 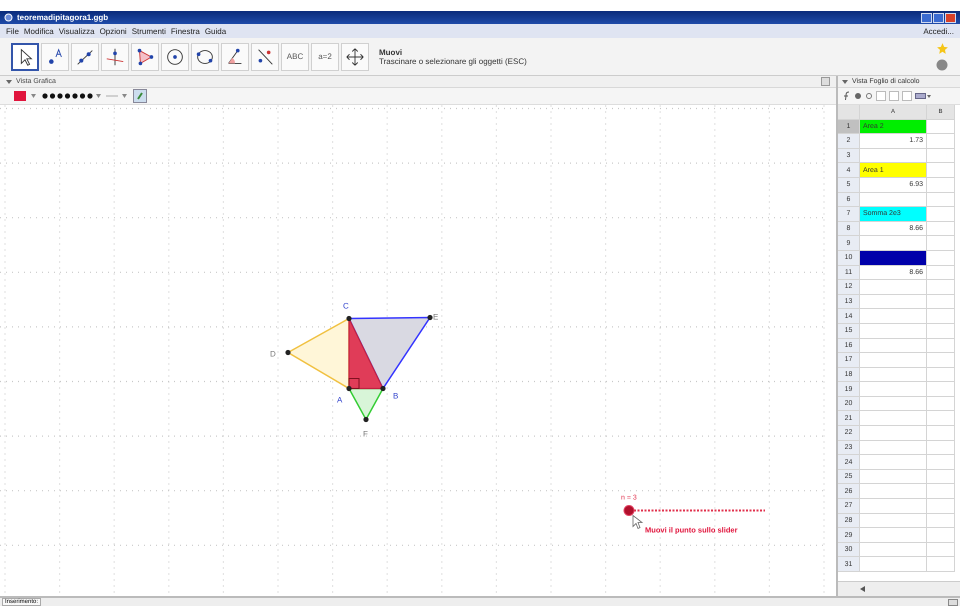 I want to click on keyboard-icon, so click(x=953, y=602).